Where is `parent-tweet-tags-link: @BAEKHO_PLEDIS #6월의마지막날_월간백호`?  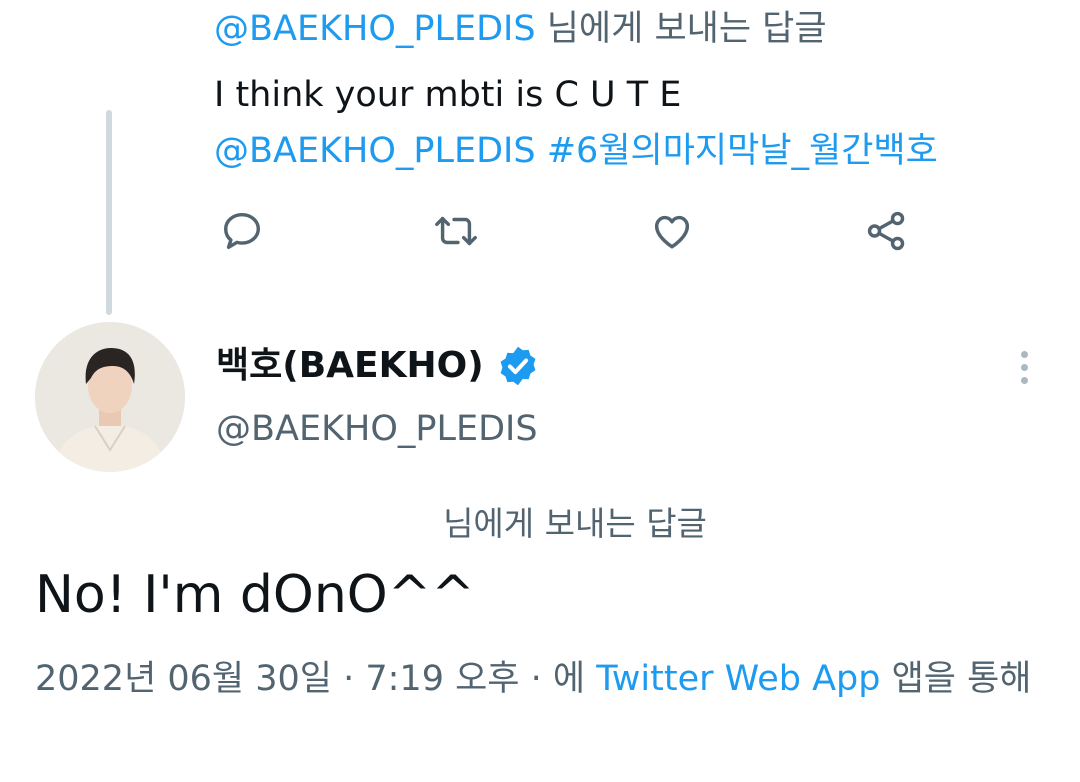
parent-tweet-tags-link: @BAEKHO_PLEDIS #6월의마지막날_월간백호 is located at coordinates (576, 151).